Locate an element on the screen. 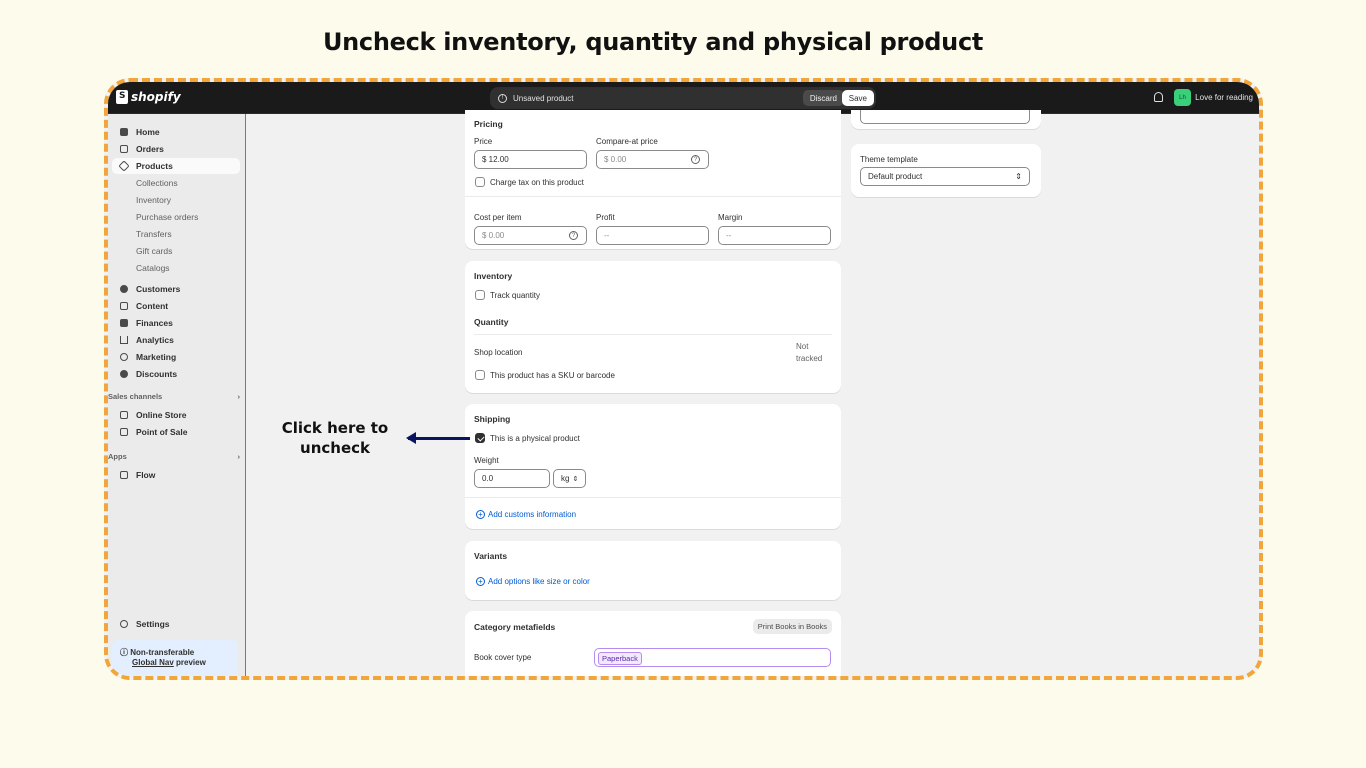 This screenshot has height=768, width=1366. sidebar-item-collections: Collections is located at coordinates (176, 183).